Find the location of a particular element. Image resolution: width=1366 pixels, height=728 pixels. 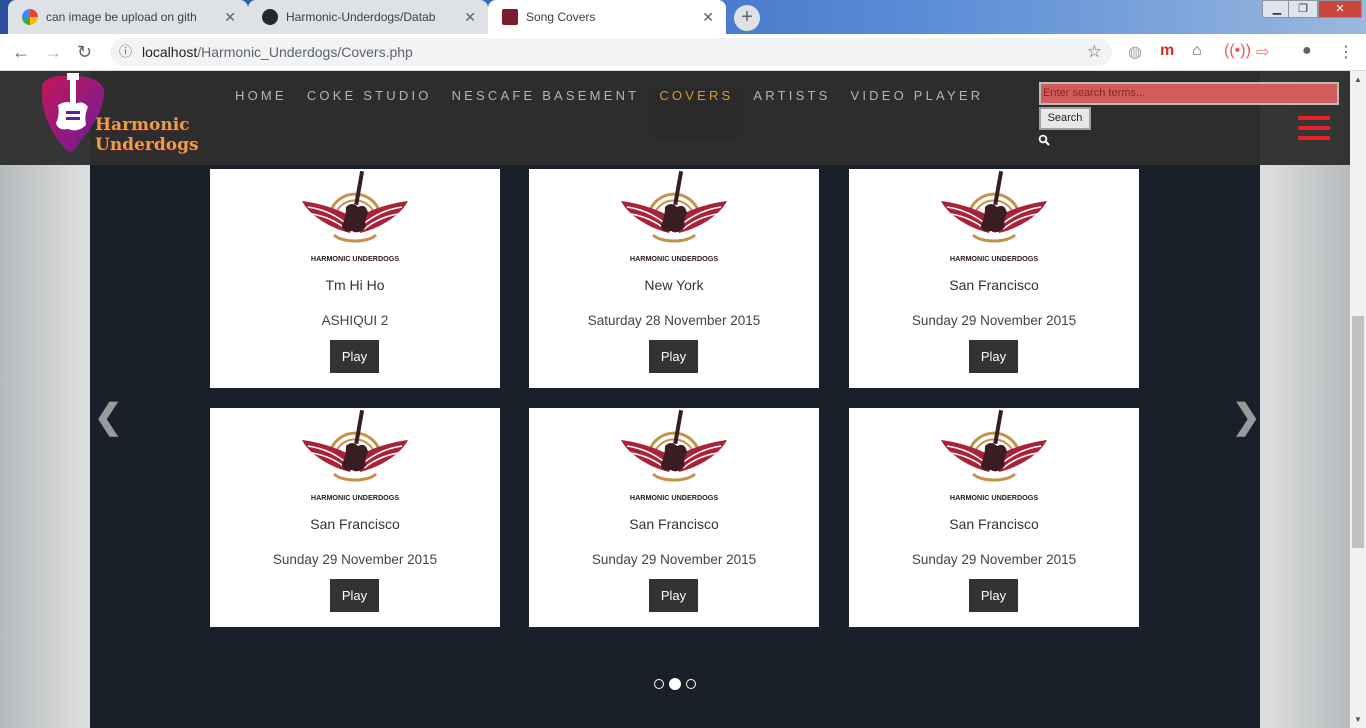

nav-covers: COVERS is located at coordinates (696, 113).